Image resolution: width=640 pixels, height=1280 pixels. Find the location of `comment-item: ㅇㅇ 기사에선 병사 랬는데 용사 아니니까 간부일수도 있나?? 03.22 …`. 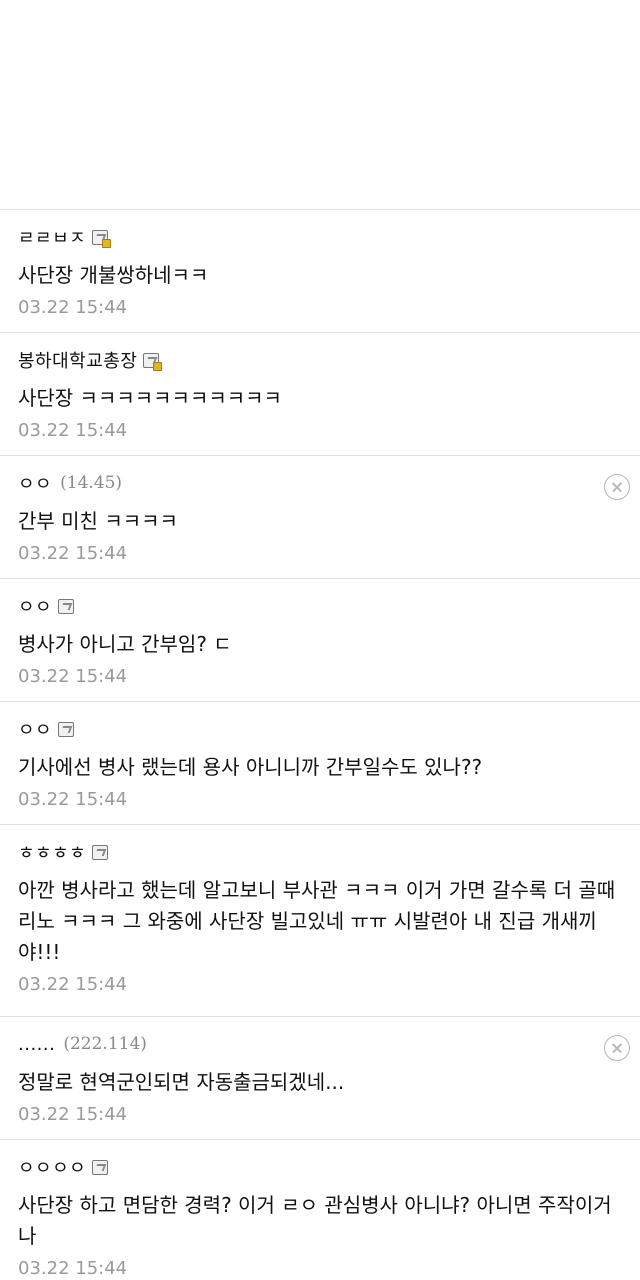

comment-item: ㅇㅇ 기사에선 병사 랬는데 용사 아니니까 간부일수도 있나?? 03.22 … is located at coordinates (320, 763).